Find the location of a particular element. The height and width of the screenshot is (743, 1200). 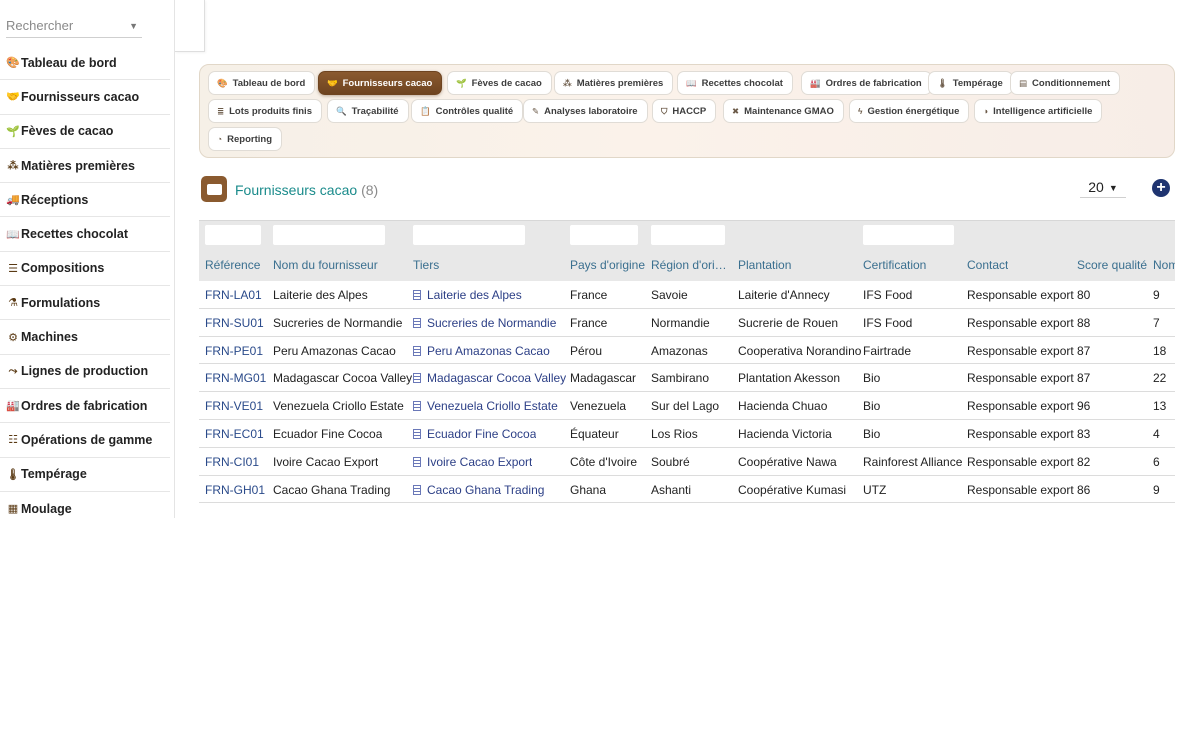

chevron-down-icon: ▼ is located at coordinates (133, 26).